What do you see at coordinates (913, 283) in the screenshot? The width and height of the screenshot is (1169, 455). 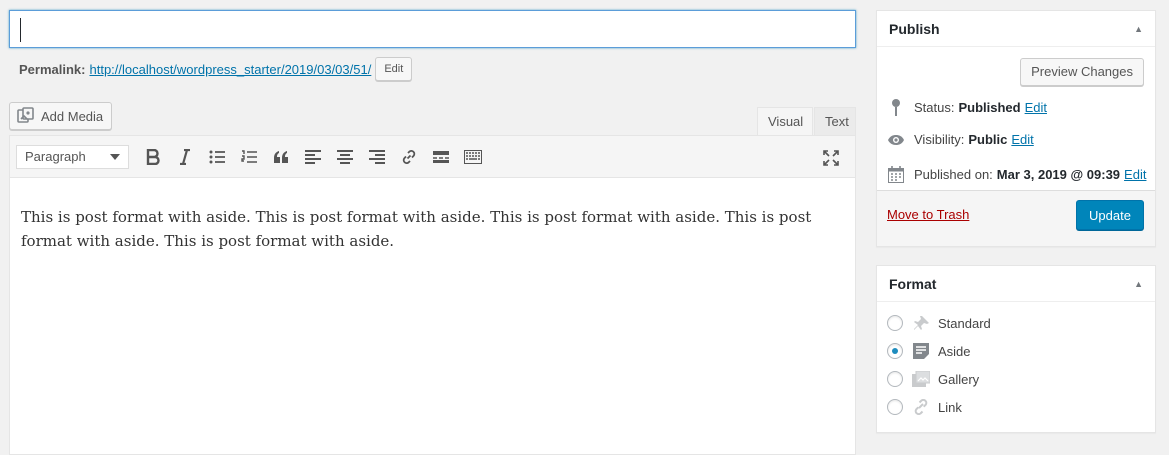 I see `format-title: Format` at bounding box center [913, 283].